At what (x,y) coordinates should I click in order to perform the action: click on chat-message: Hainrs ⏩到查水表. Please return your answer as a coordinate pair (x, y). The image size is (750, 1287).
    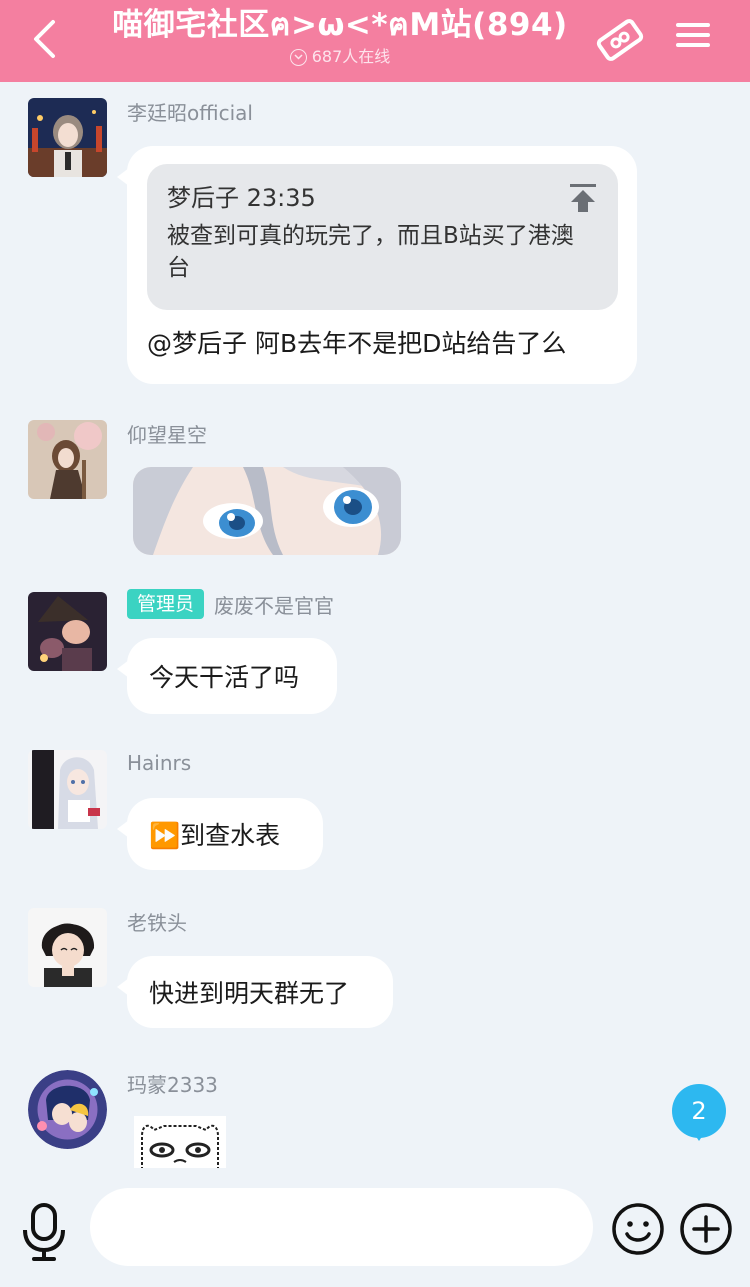
    Looking at the image, I should click on (375, 815).